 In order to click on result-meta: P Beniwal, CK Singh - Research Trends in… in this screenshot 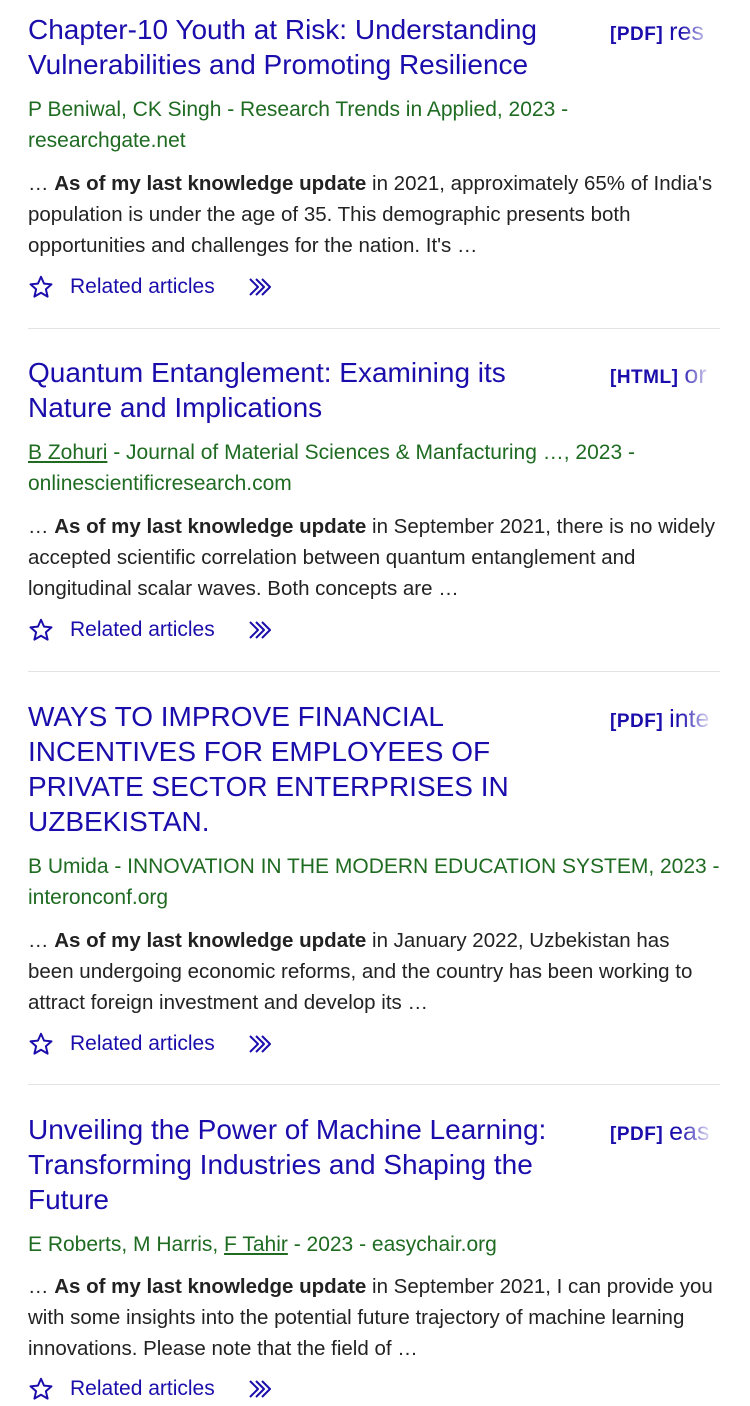, I will do `click(374, 125)`.